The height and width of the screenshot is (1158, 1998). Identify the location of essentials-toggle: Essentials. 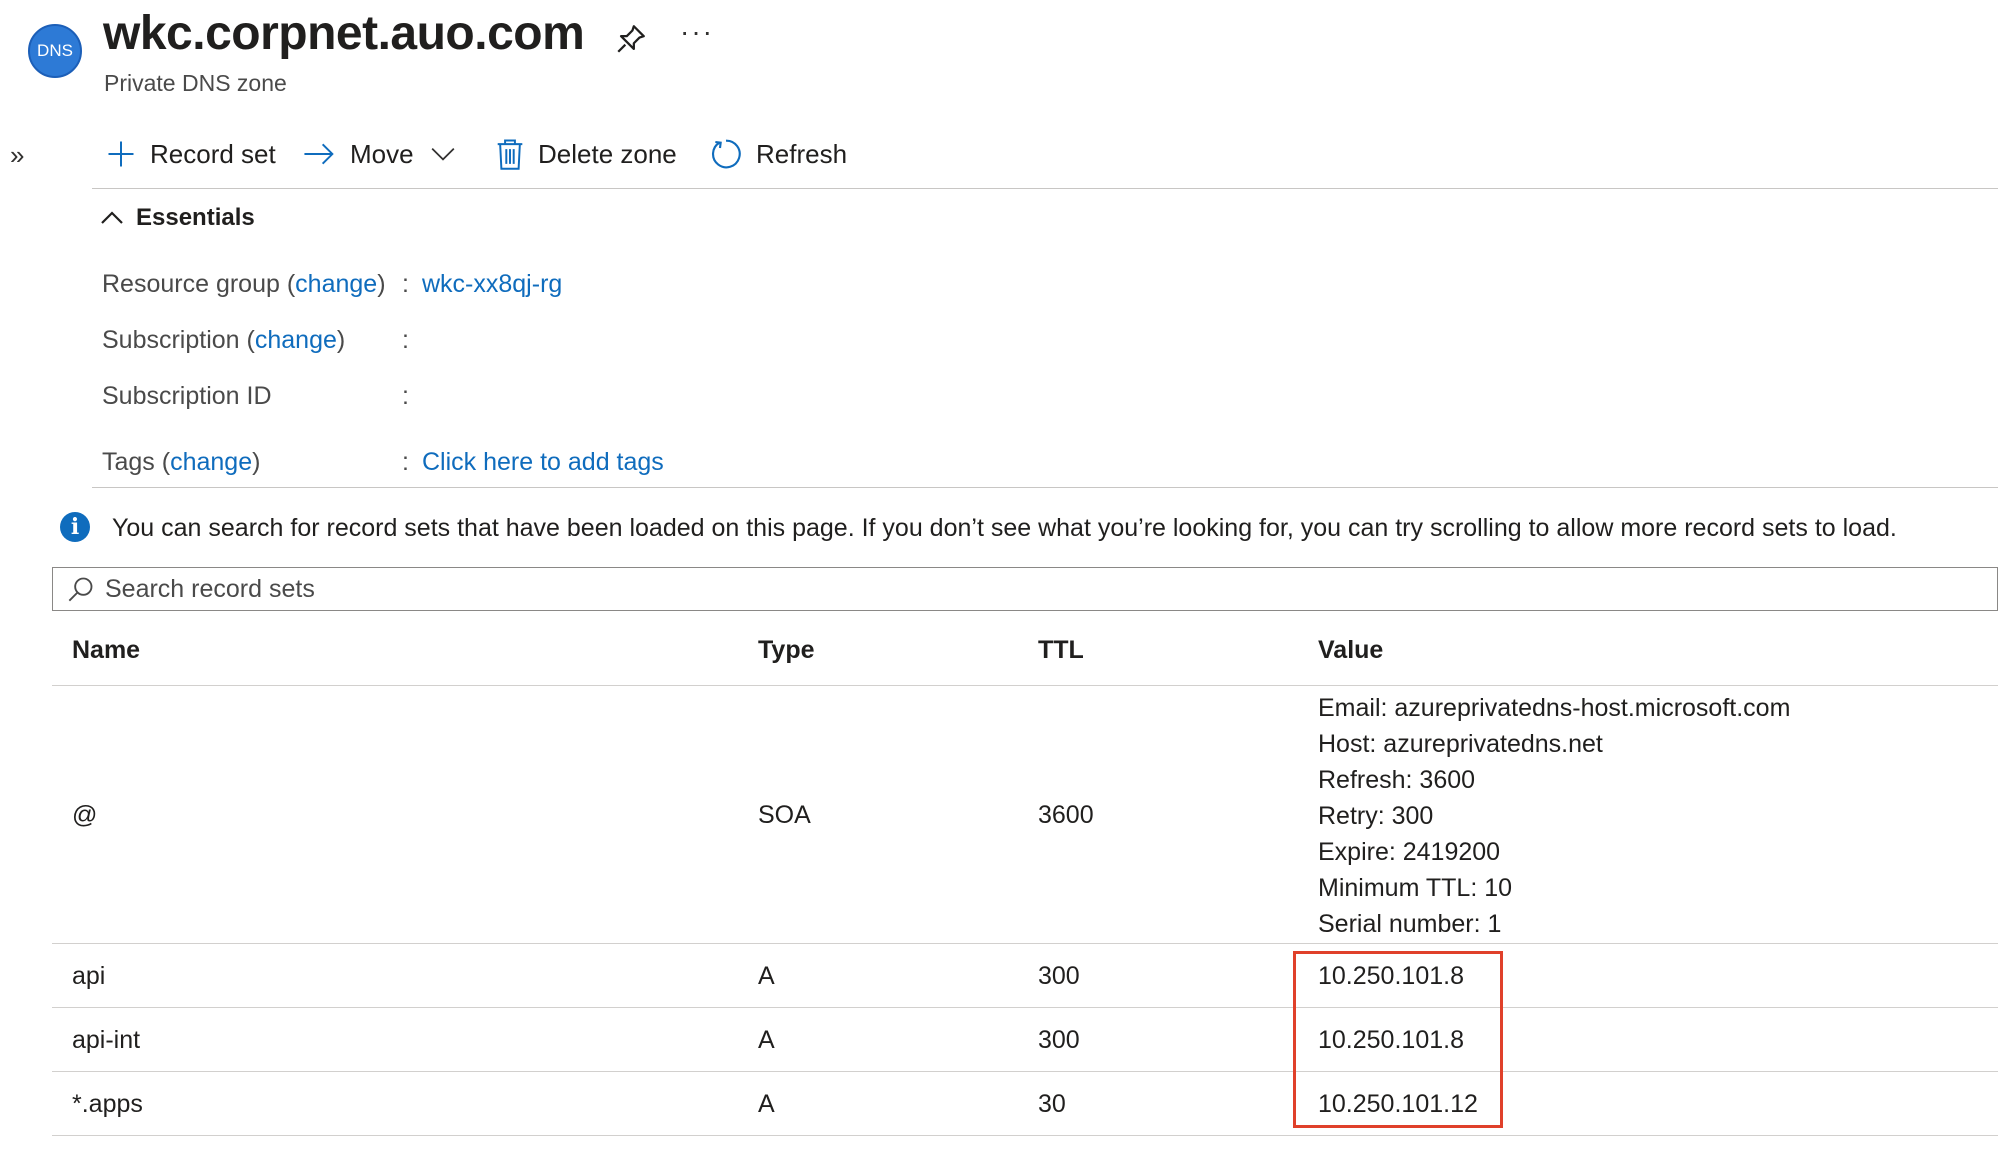
(177, 218).